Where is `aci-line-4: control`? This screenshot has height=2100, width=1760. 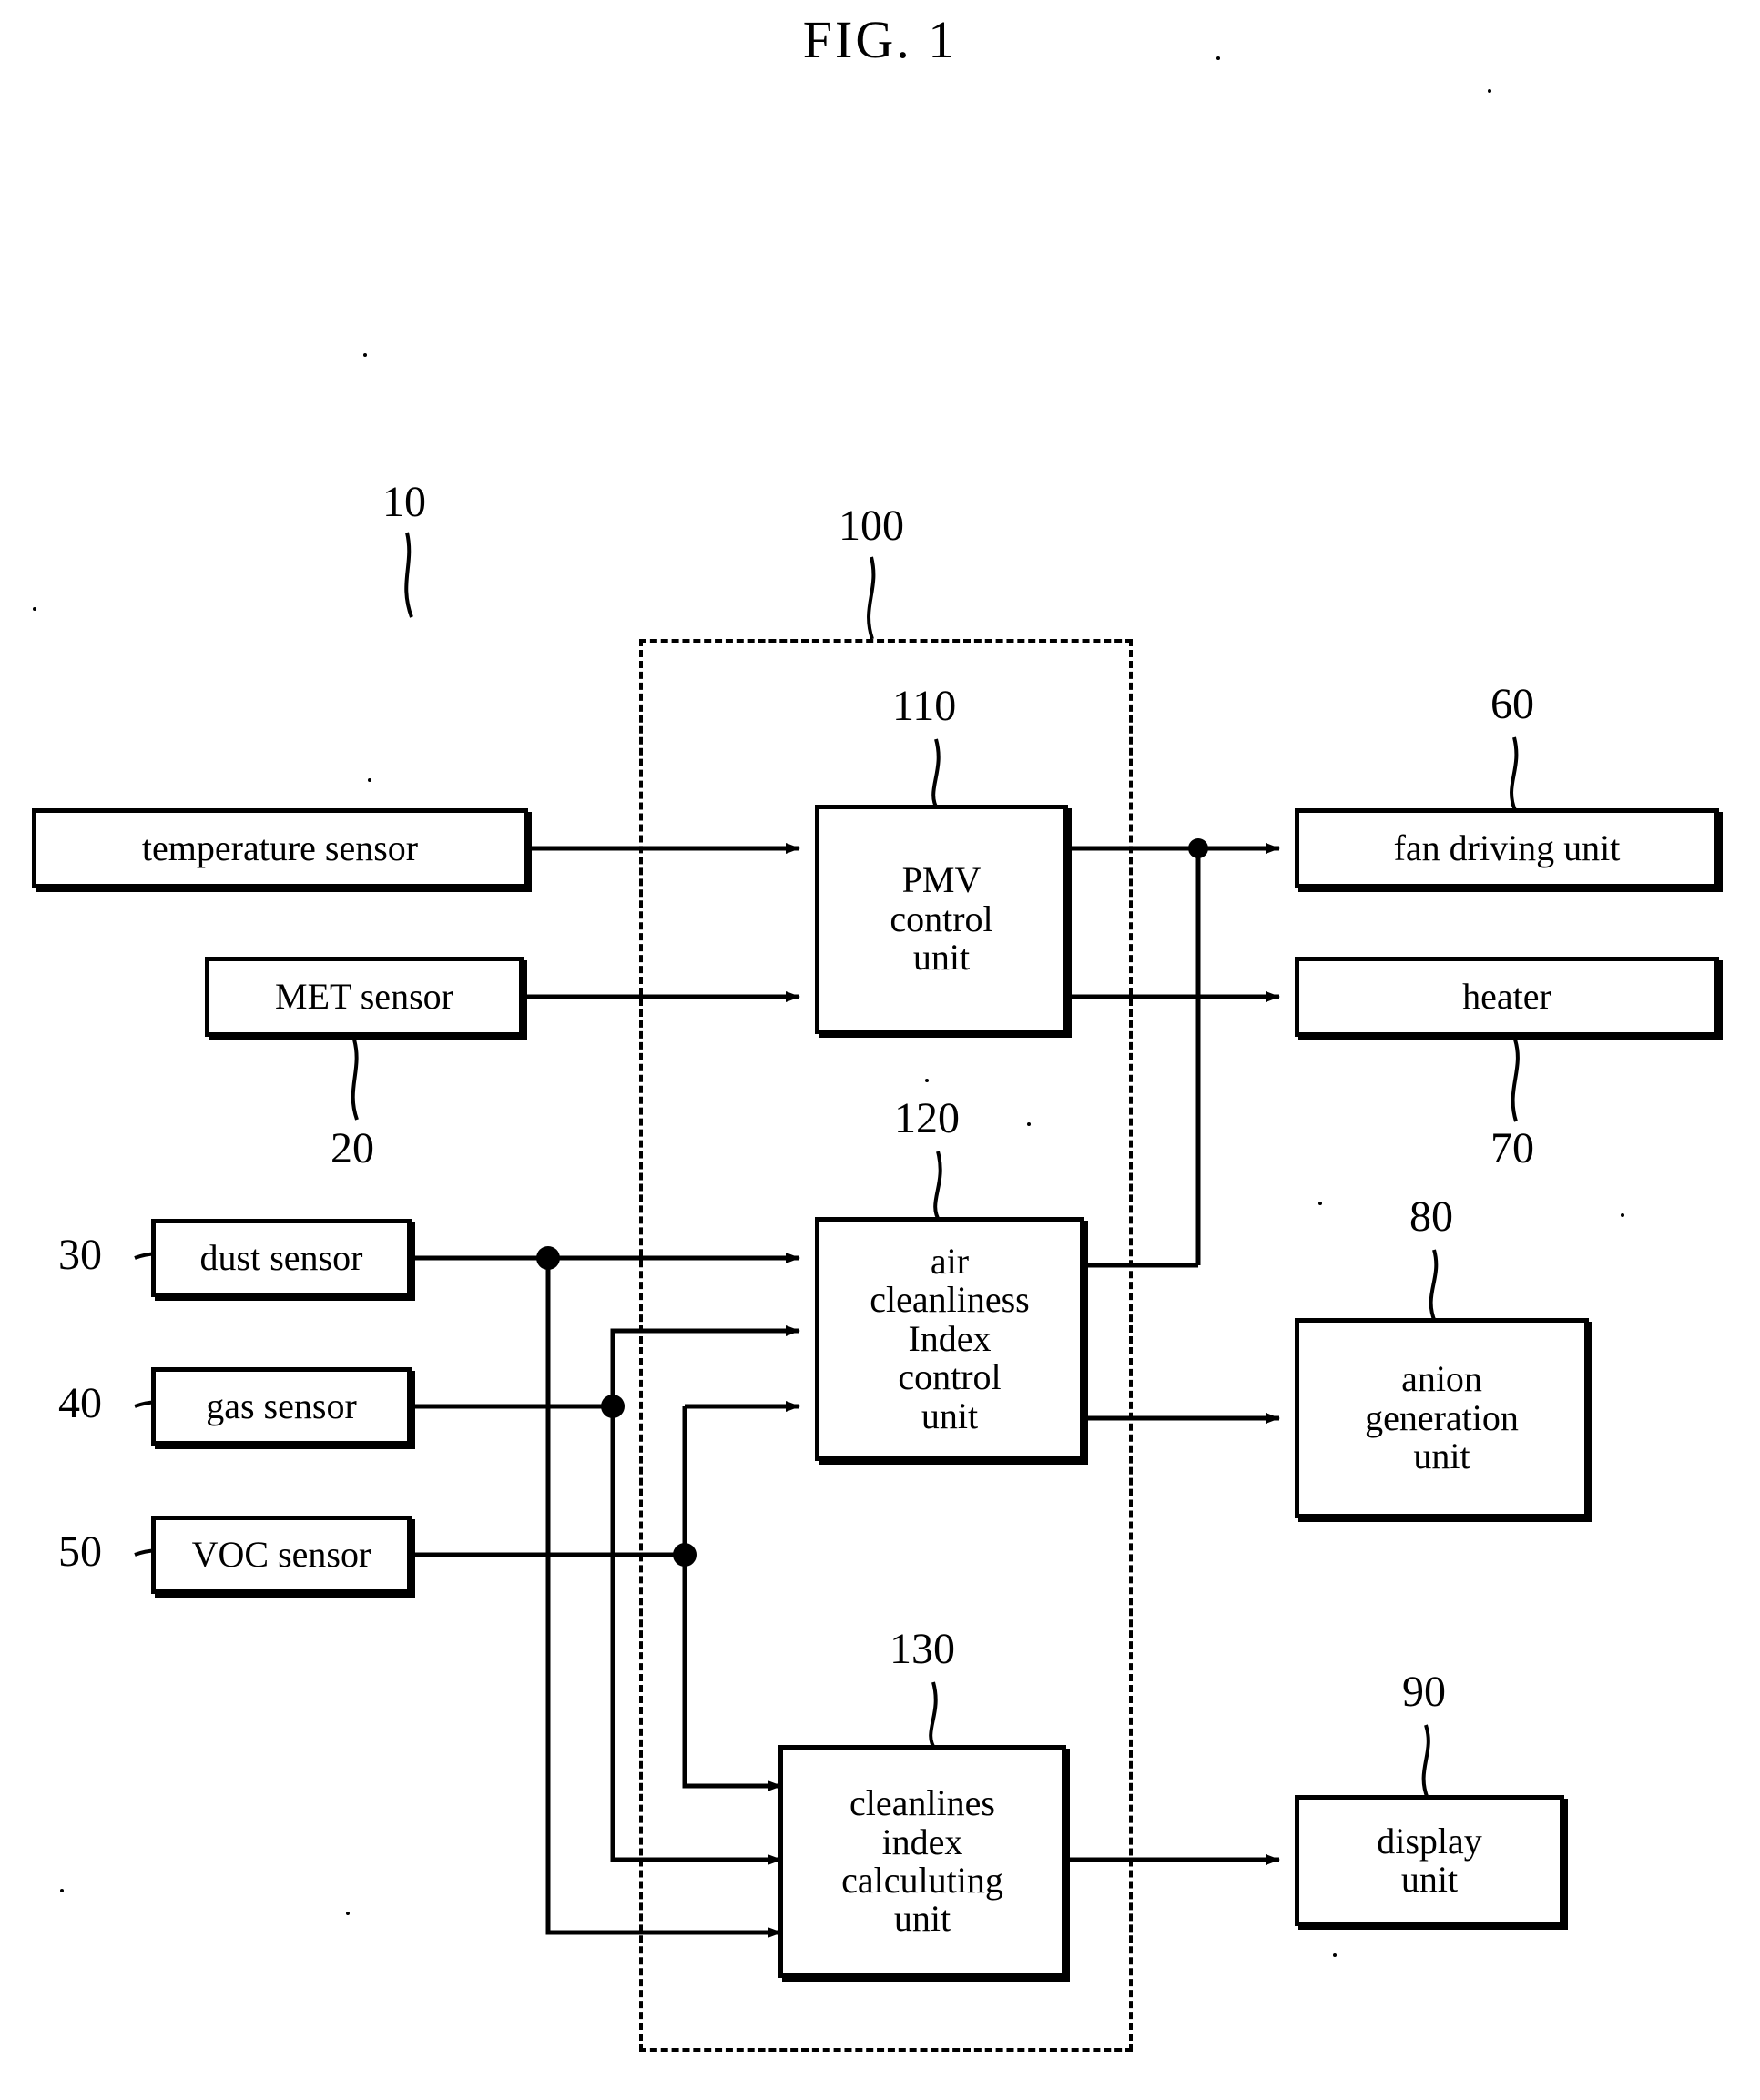 aci-line-4: control is located at coordinates (950, 1377).